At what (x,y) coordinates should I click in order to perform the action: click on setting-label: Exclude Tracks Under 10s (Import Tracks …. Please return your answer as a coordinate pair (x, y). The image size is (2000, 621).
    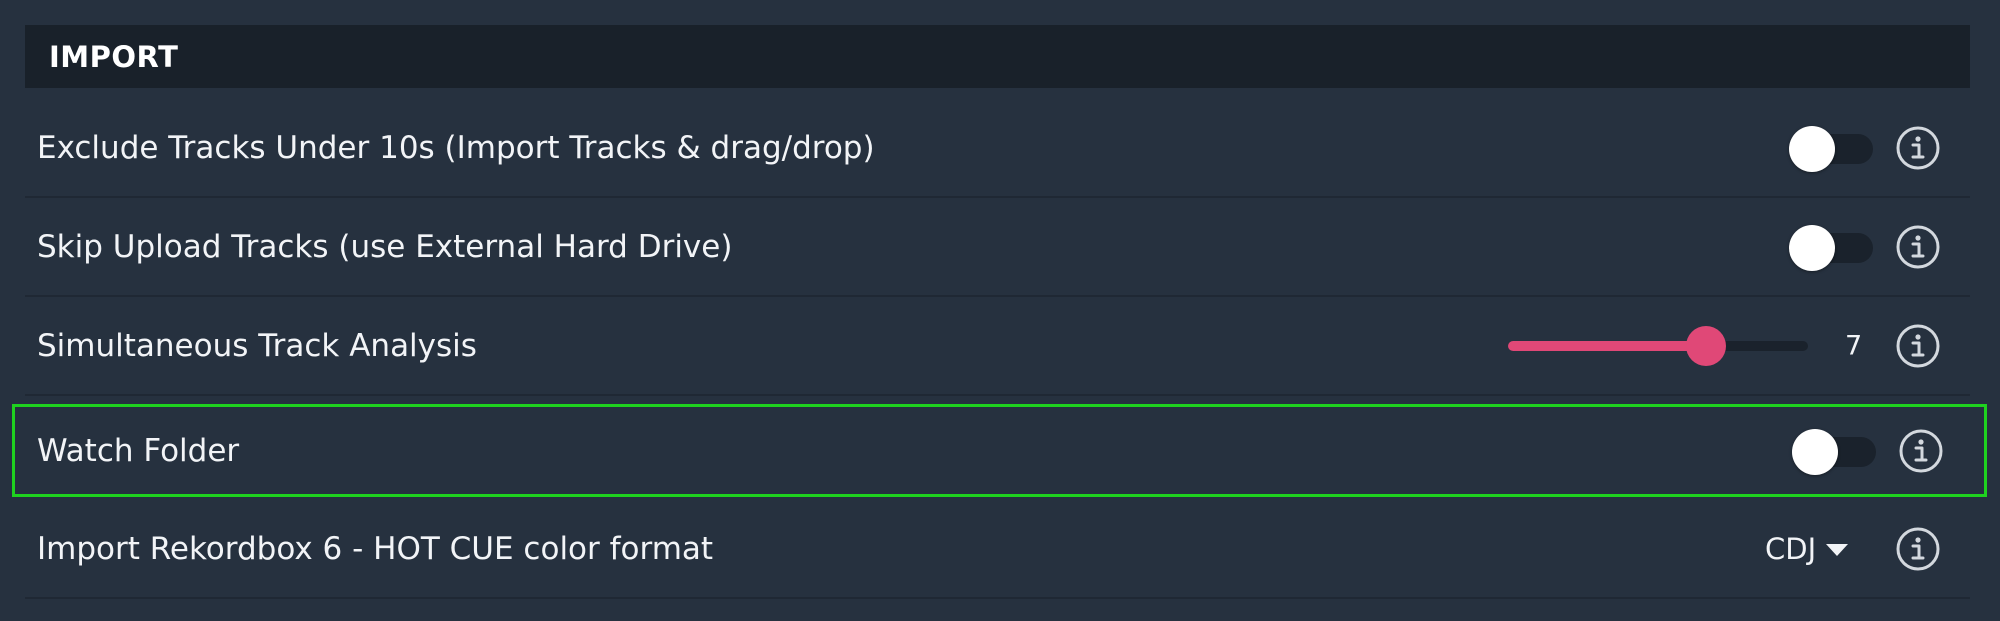
    Looking at the image, I should click on (456, 147).